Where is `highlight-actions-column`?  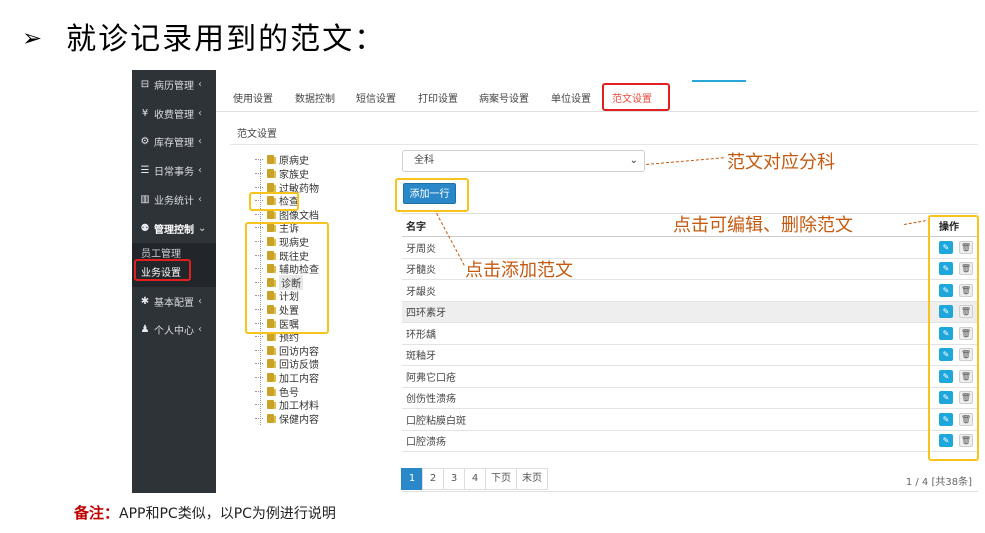 highlight-actions-column is located at coordinates (953, 338).